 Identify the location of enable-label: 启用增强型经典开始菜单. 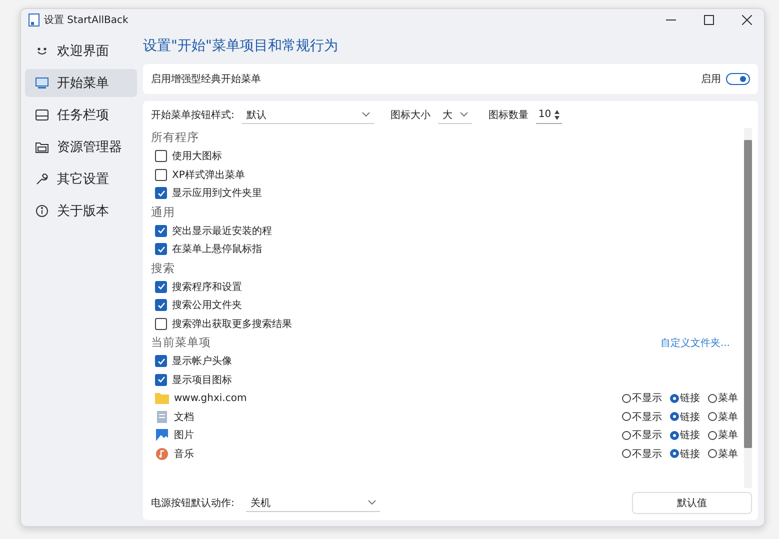
(206, 79).